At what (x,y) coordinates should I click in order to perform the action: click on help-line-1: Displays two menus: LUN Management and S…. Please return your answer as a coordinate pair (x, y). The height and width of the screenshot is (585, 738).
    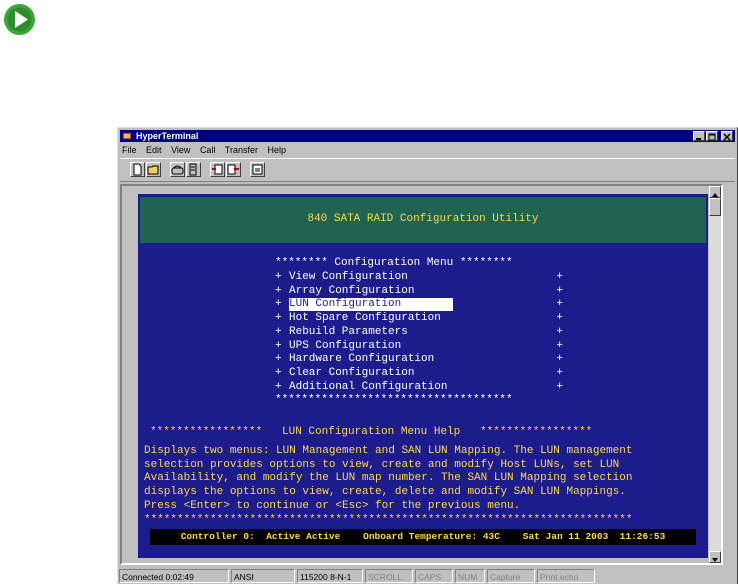
    Looking at the image, I should click on (388, 451).